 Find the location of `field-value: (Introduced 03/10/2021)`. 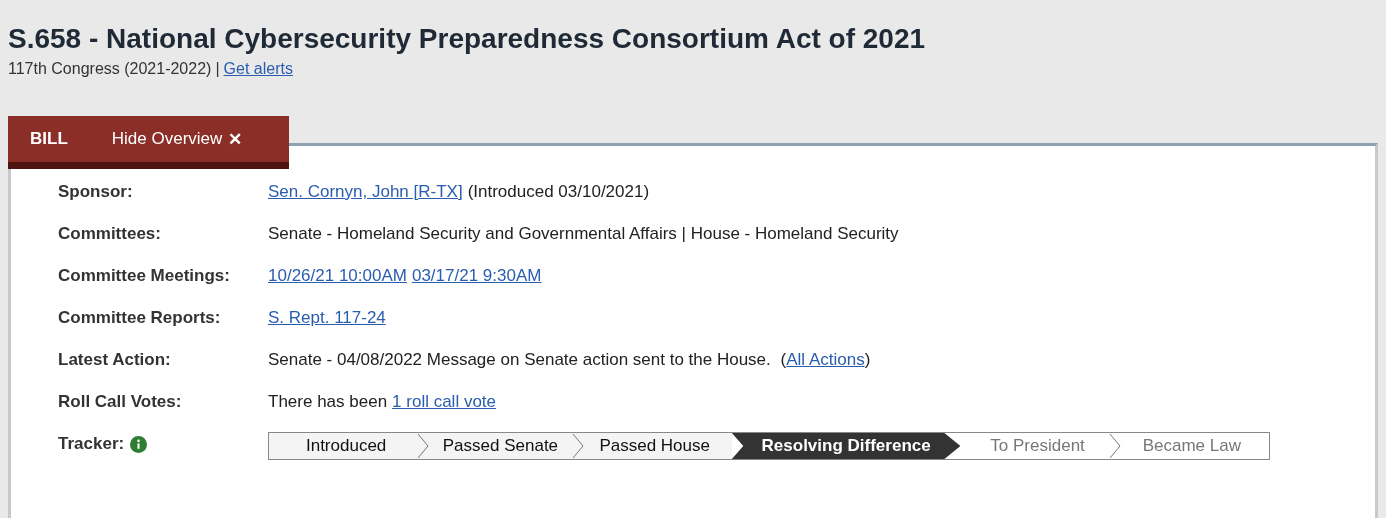

field-value: (Introduced 03/10/2021) is located at coordinates (558, 192).